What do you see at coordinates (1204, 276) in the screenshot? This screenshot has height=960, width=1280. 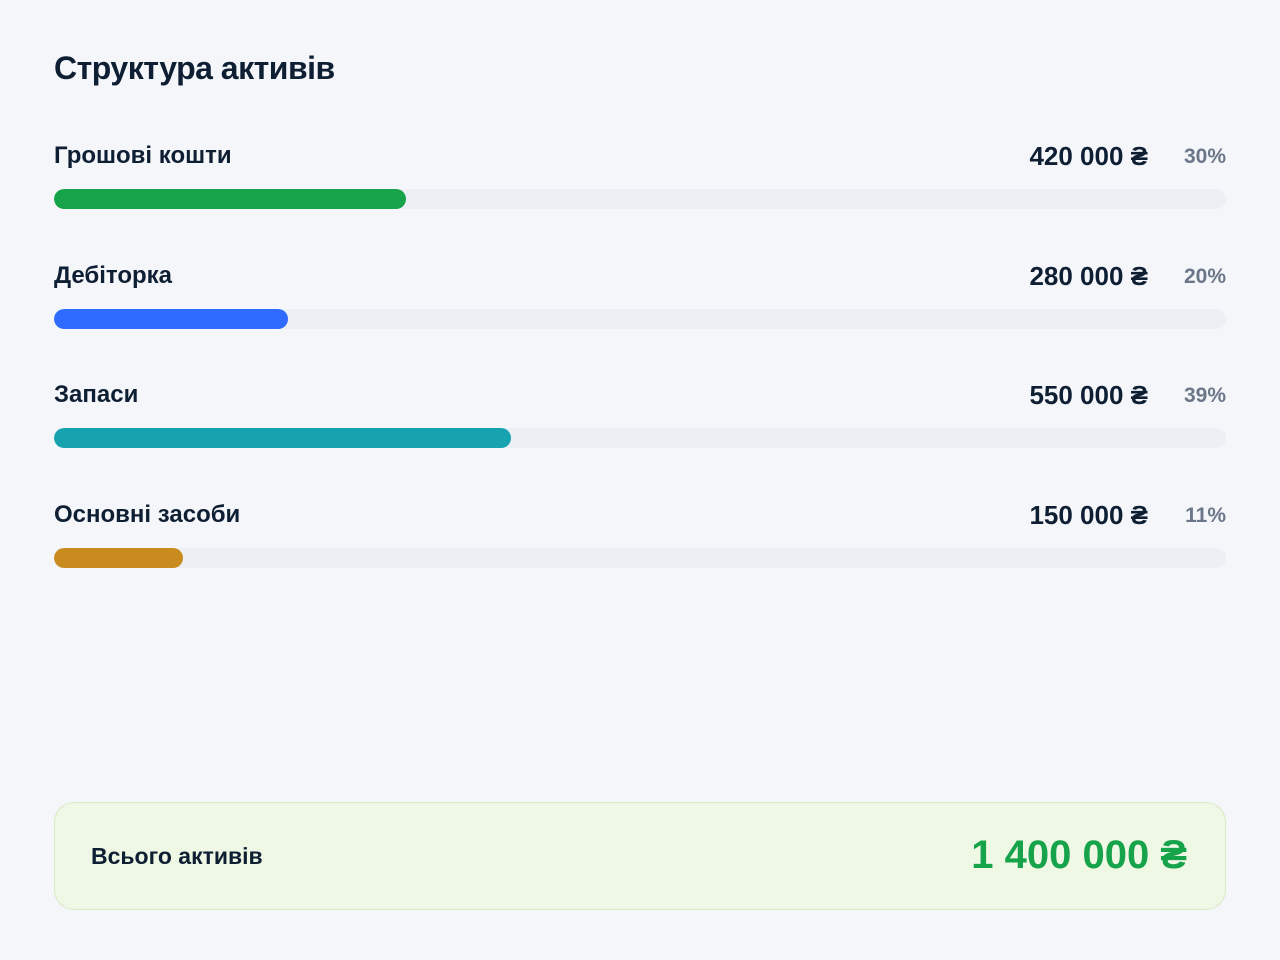 I see `asset-percent: 20%` at bounding box center [1204, 276].